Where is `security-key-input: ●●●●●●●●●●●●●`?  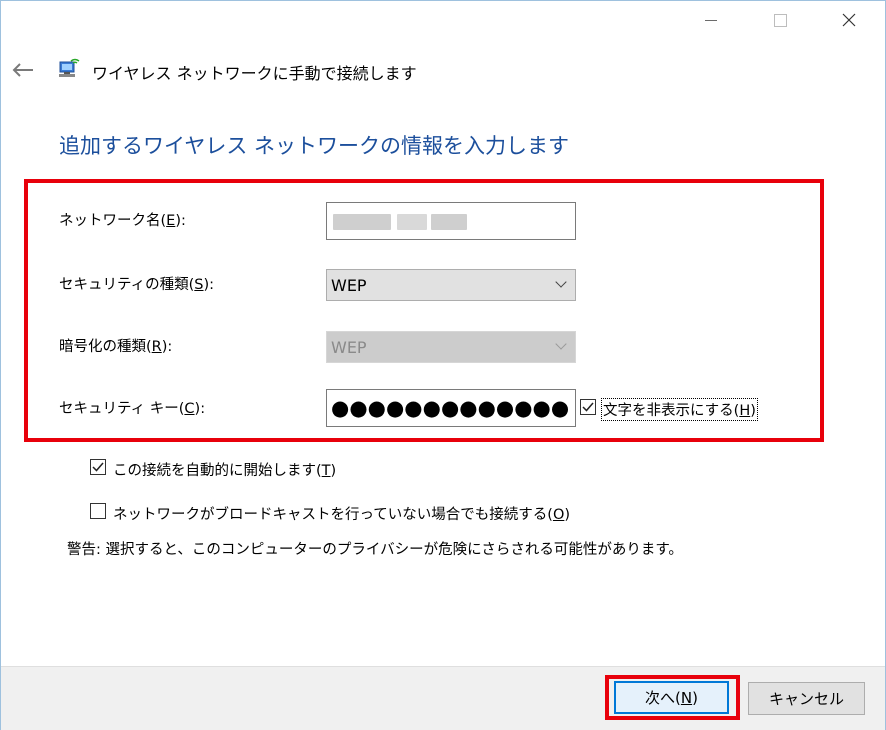
security-key-input: ●●●●●●●●●●●●● is located at coordinates (451, 408).